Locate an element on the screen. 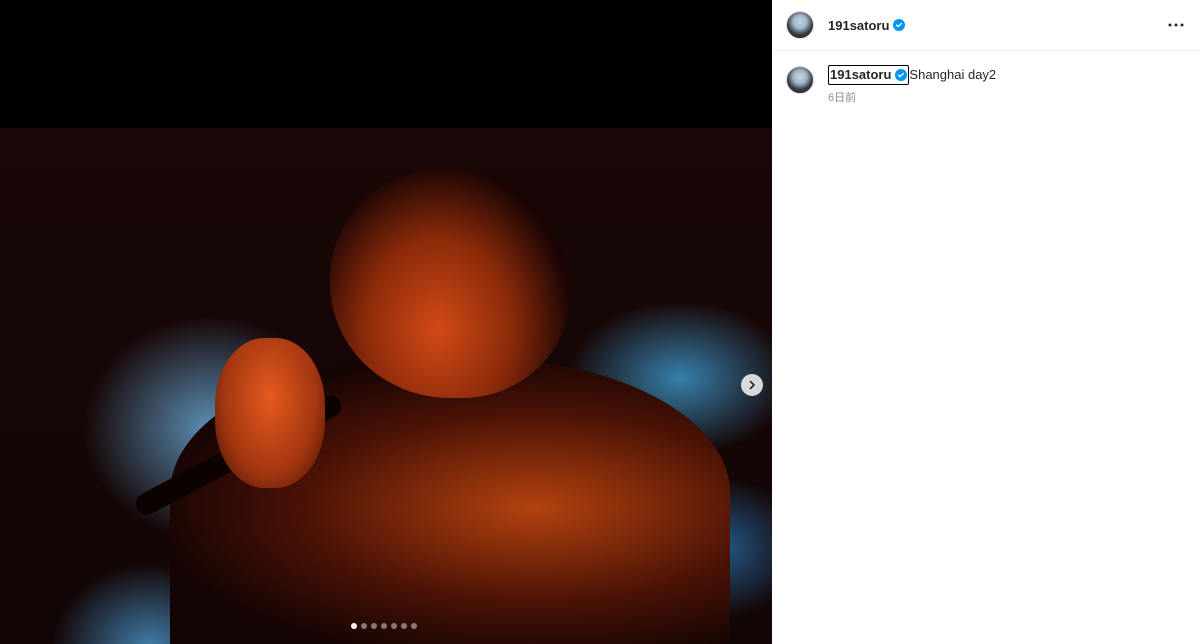 The width and height of the screenshot is (1200, 644). photo-singer-head is located at coordinates (450, 283).